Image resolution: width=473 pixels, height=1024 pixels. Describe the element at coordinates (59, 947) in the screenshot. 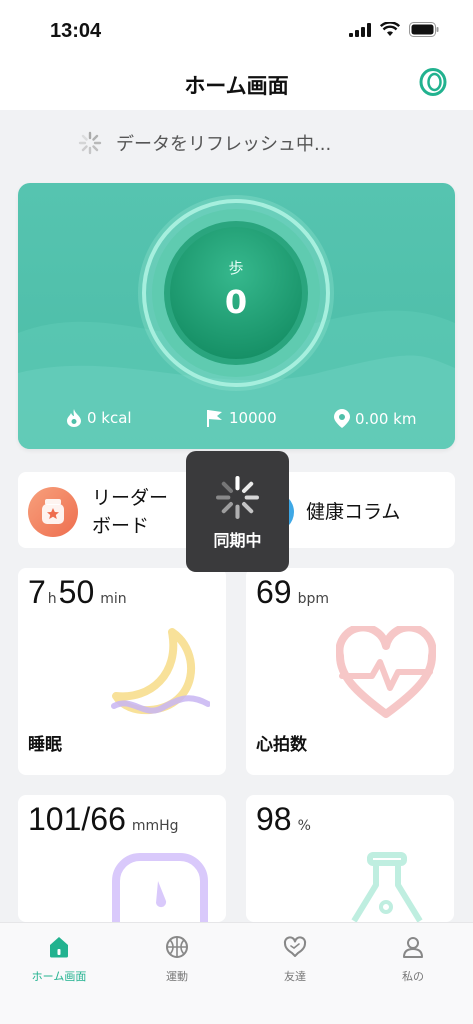

I see `home-icon` at that location.